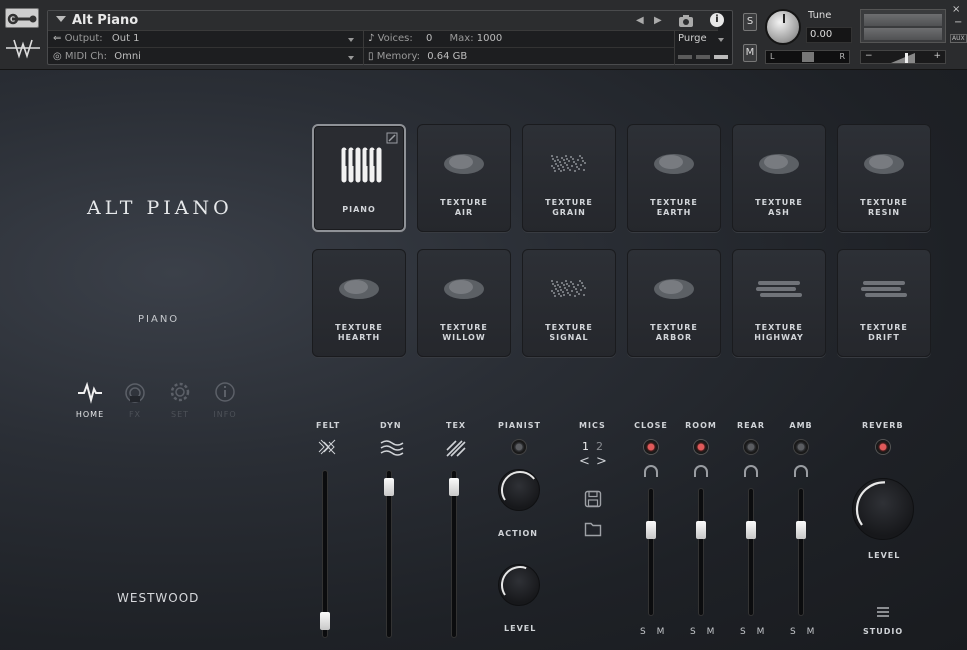 The image size is (967, 650). Describe the element at coordinates (127, 56) in the screenshot. I see `midi-value: Omni` at that location.